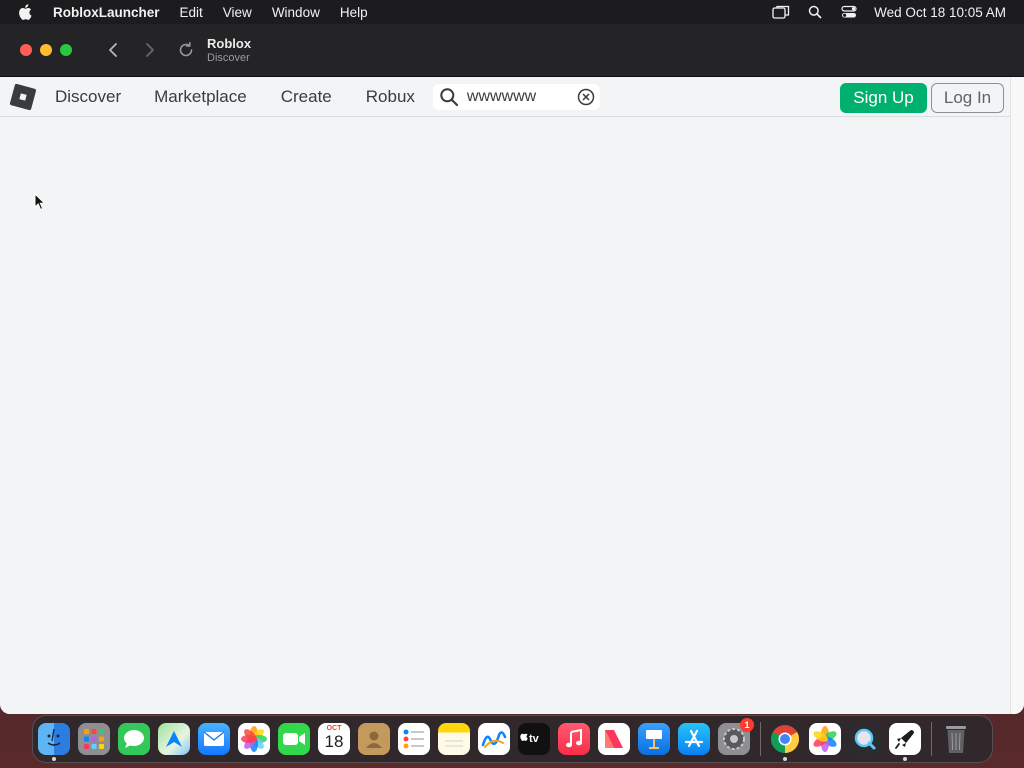  Describe the element at coordinates (374, 739) in the screenshot. I see `contacts-icon` at that location.